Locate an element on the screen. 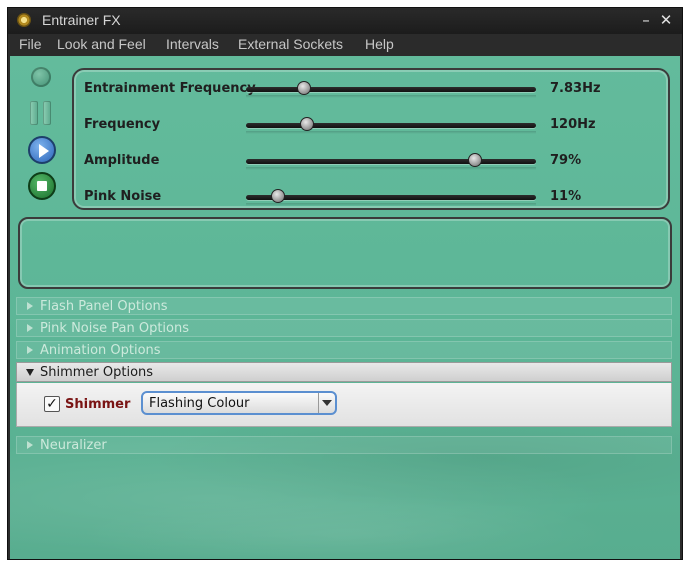 The height and width of the screenshot is (563, 688). menu-external-sockets: External Sockets is located at coordinates (290, 44).